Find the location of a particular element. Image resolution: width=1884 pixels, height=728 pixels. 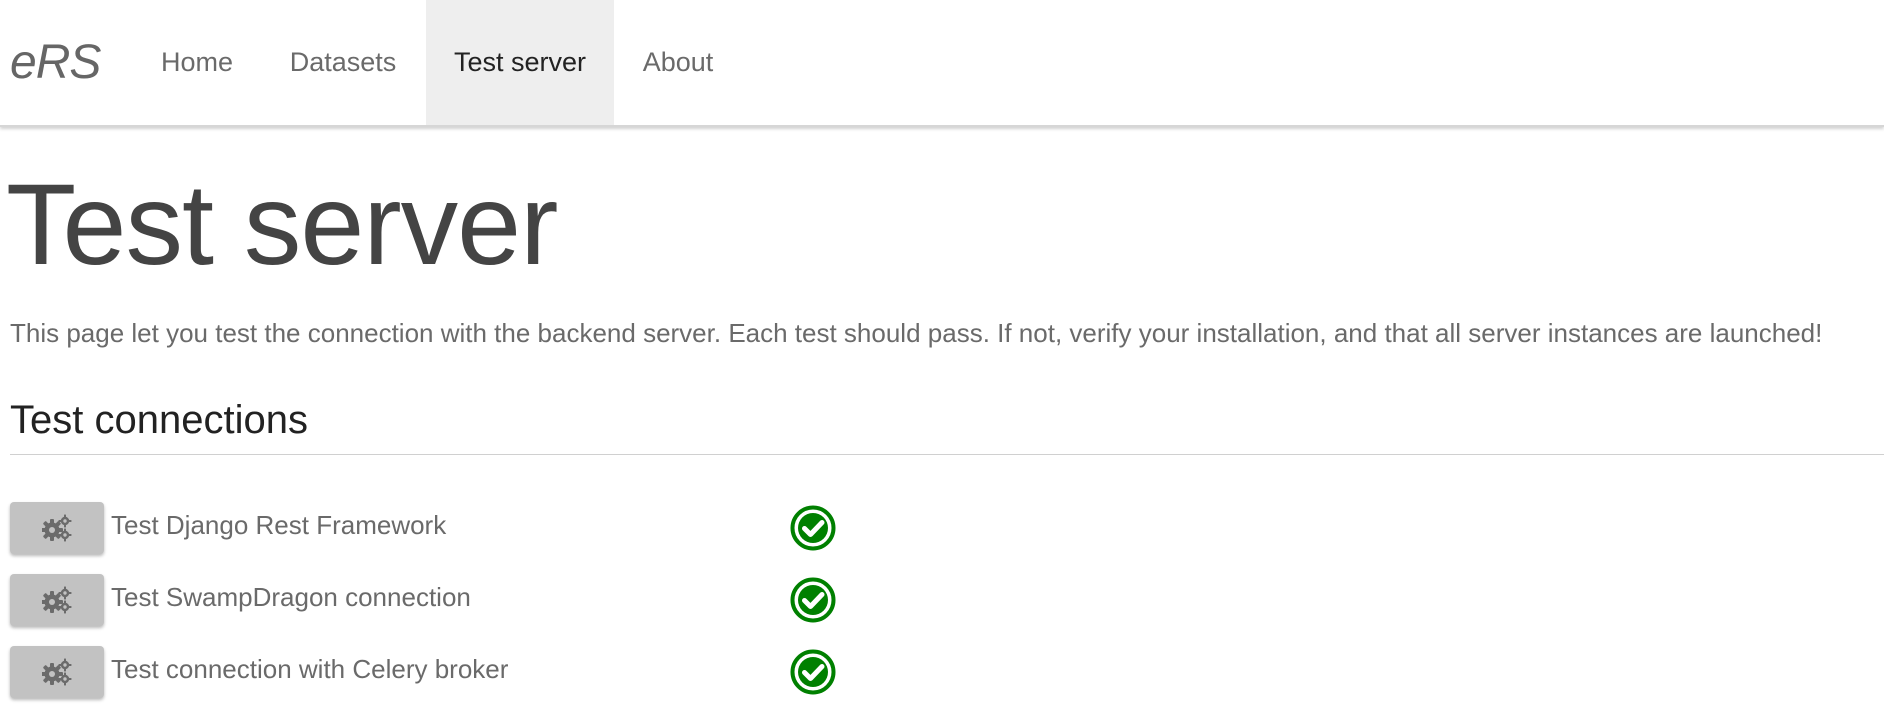

test-celery-button is located at coordinates (57, 672).